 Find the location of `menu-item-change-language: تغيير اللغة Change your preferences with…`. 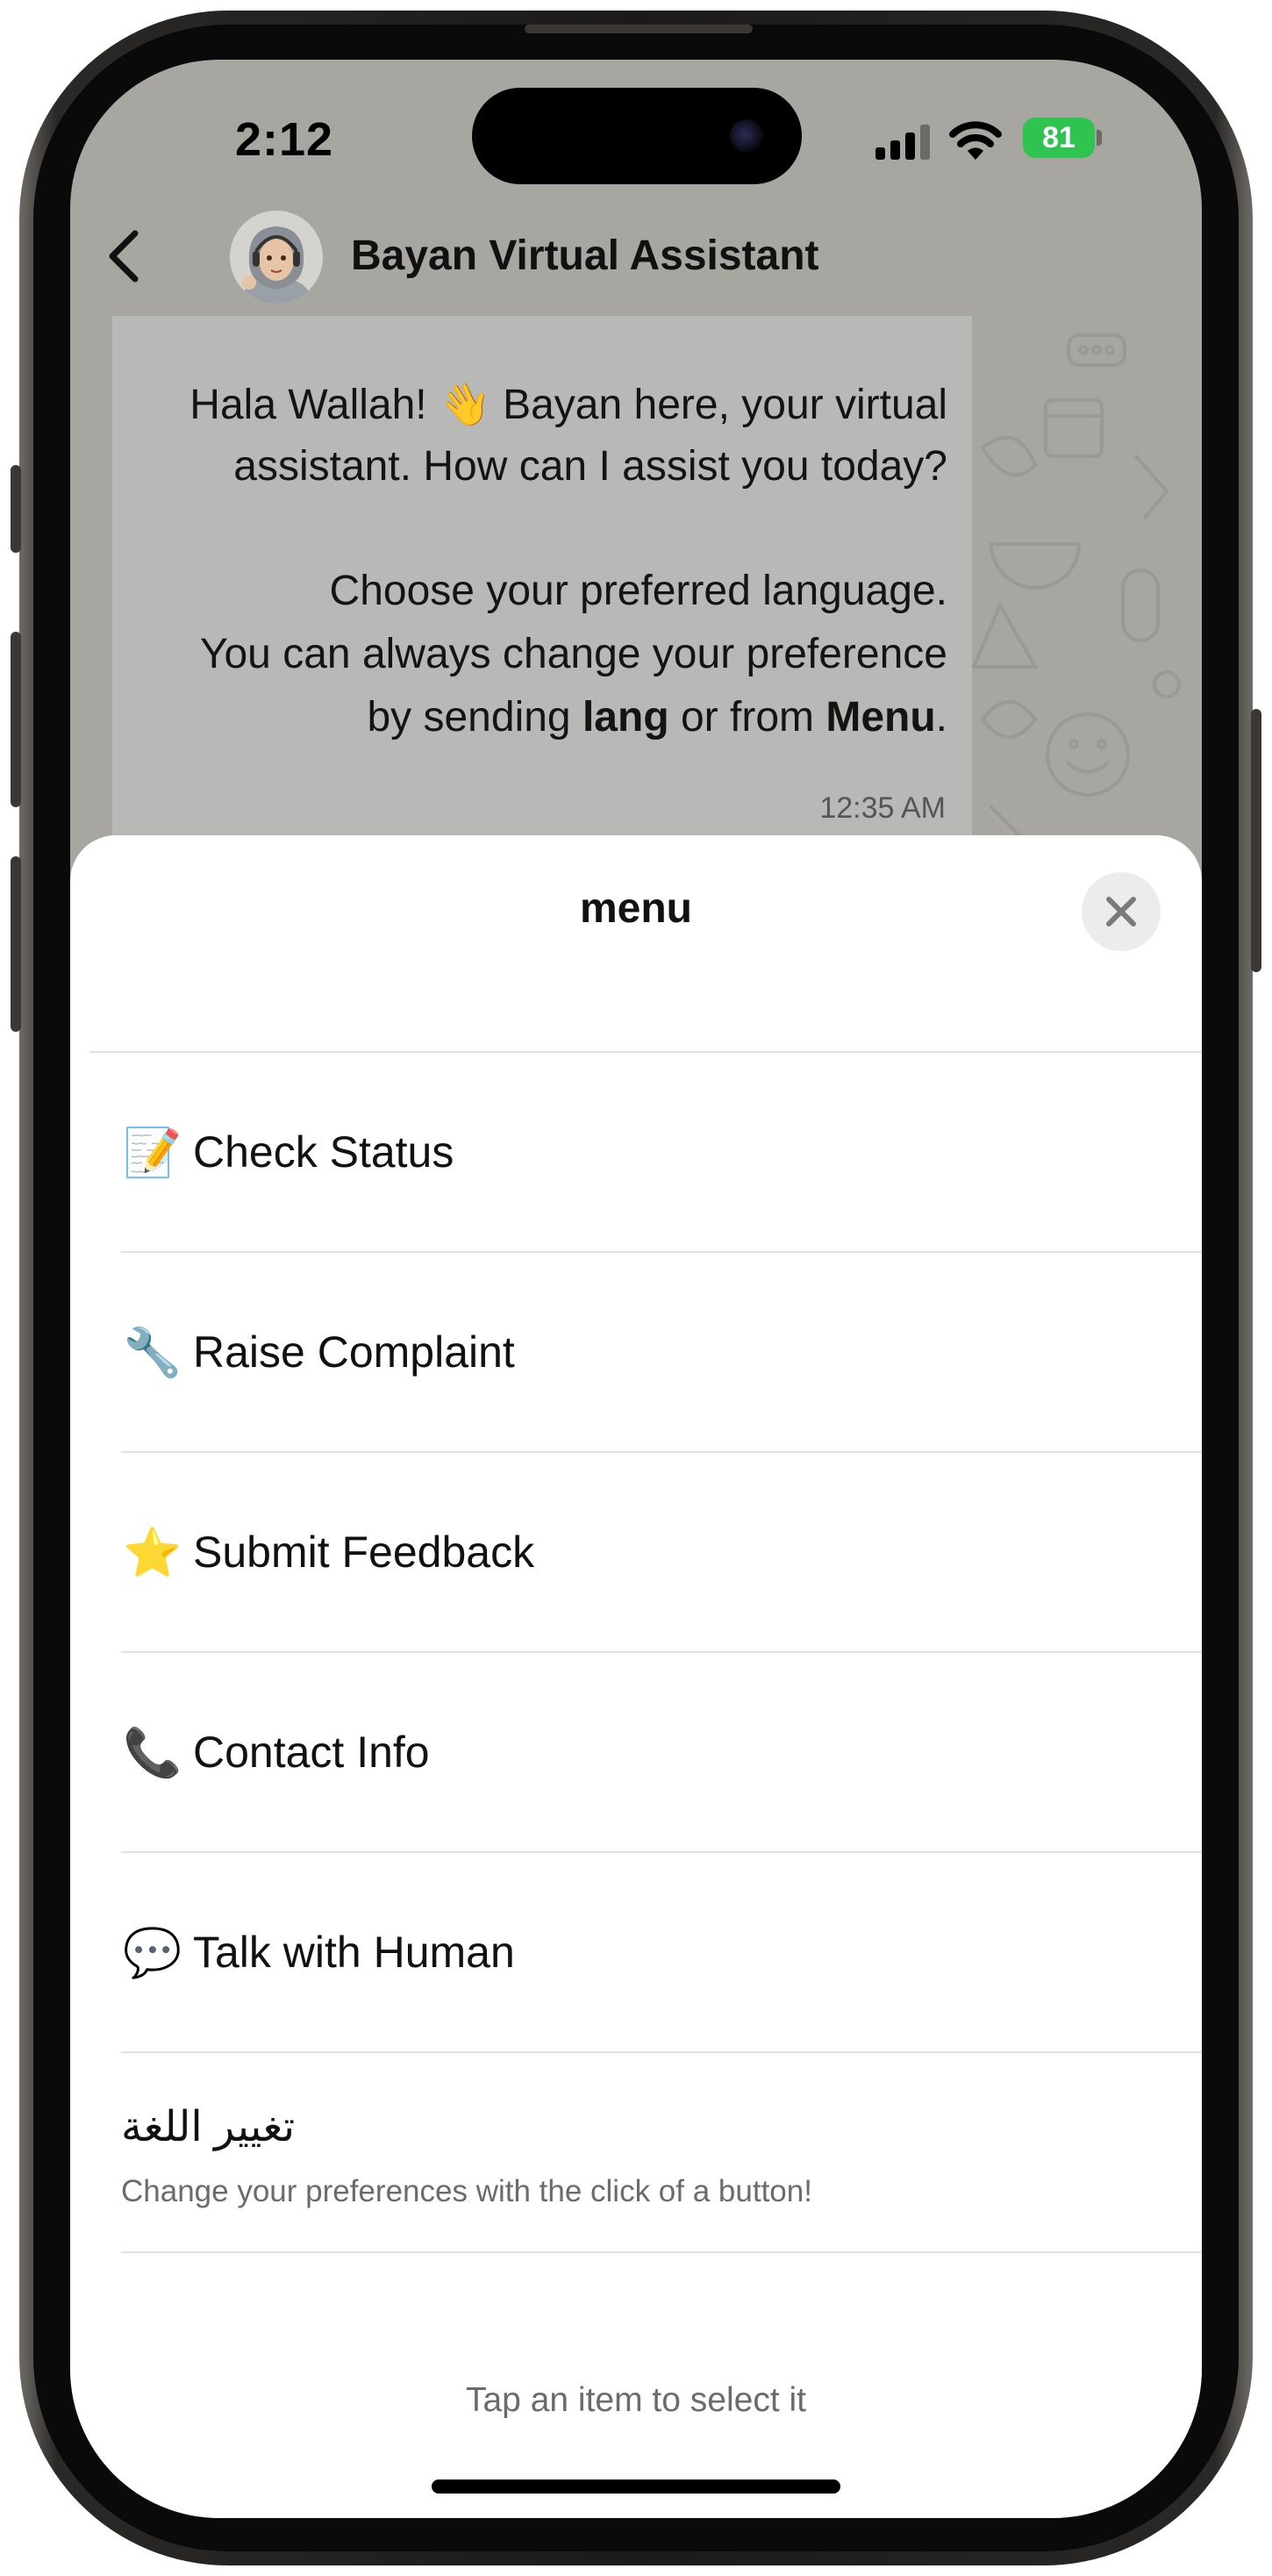

menu-item-change-language: تغيير اللغة Change your preferences with… is located at coordinates (636, 2153).